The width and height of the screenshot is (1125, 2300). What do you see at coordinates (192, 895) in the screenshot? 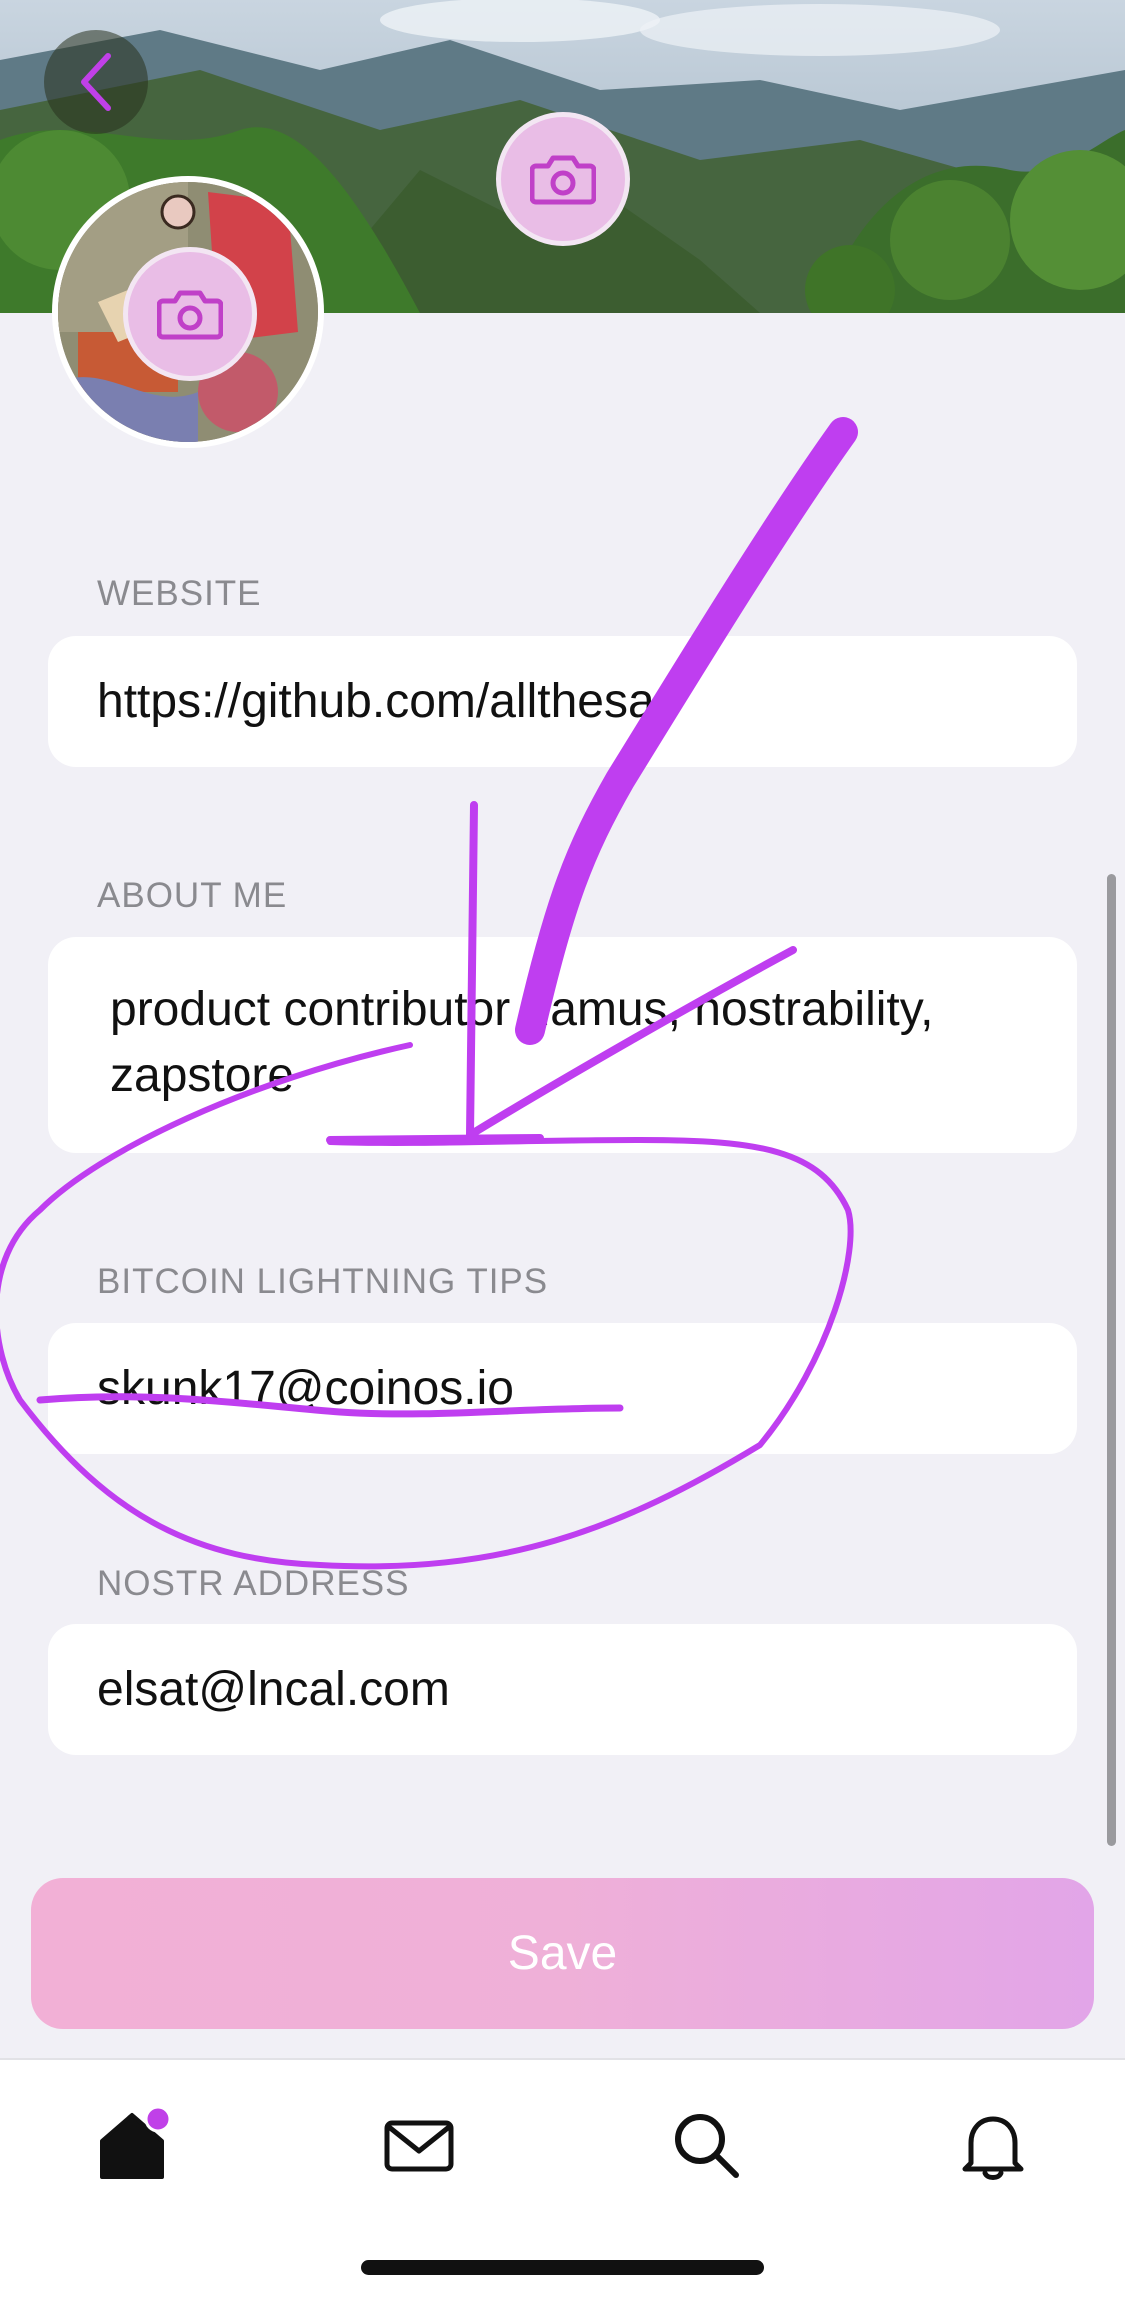
I see `about-me-label: ABOUT ME` at bounding box center [192, 895].